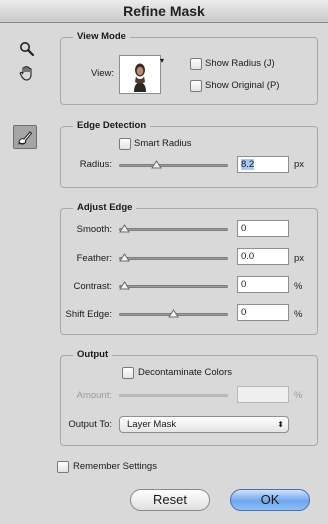  I want to click on shift-edge-label: Shift Edge:, so click(88, 314).